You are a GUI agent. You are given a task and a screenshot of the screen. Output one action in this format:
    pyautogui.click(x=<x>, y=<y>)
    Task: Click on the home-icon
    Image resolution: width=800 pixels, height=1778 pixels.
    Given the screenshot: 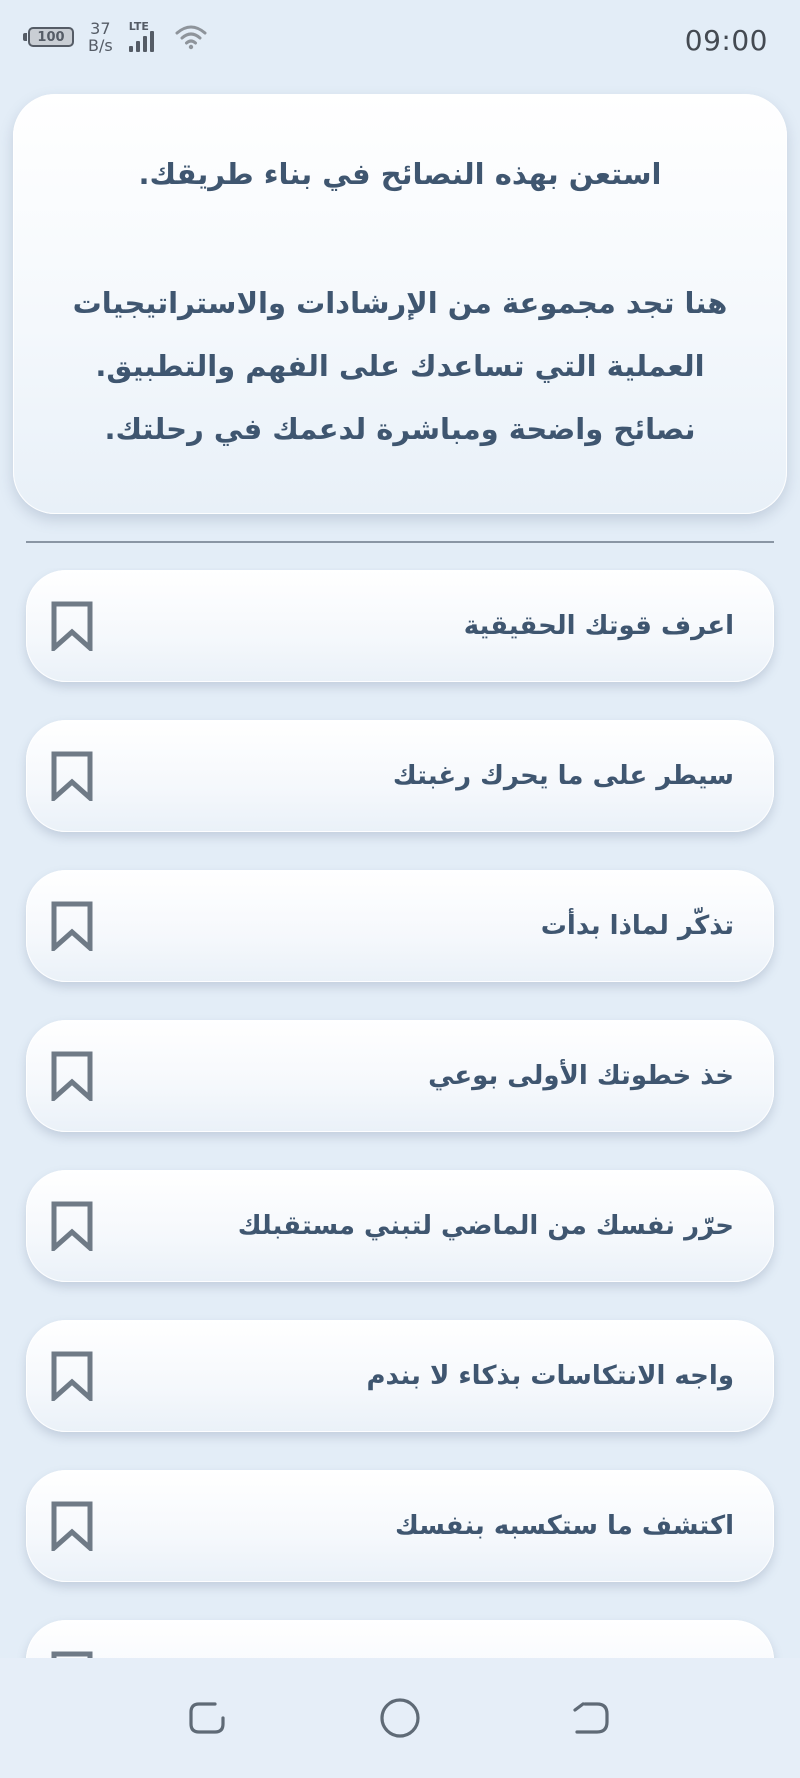 What is the action you would take?
    pyautogui.click(x=400, y=1718)
    